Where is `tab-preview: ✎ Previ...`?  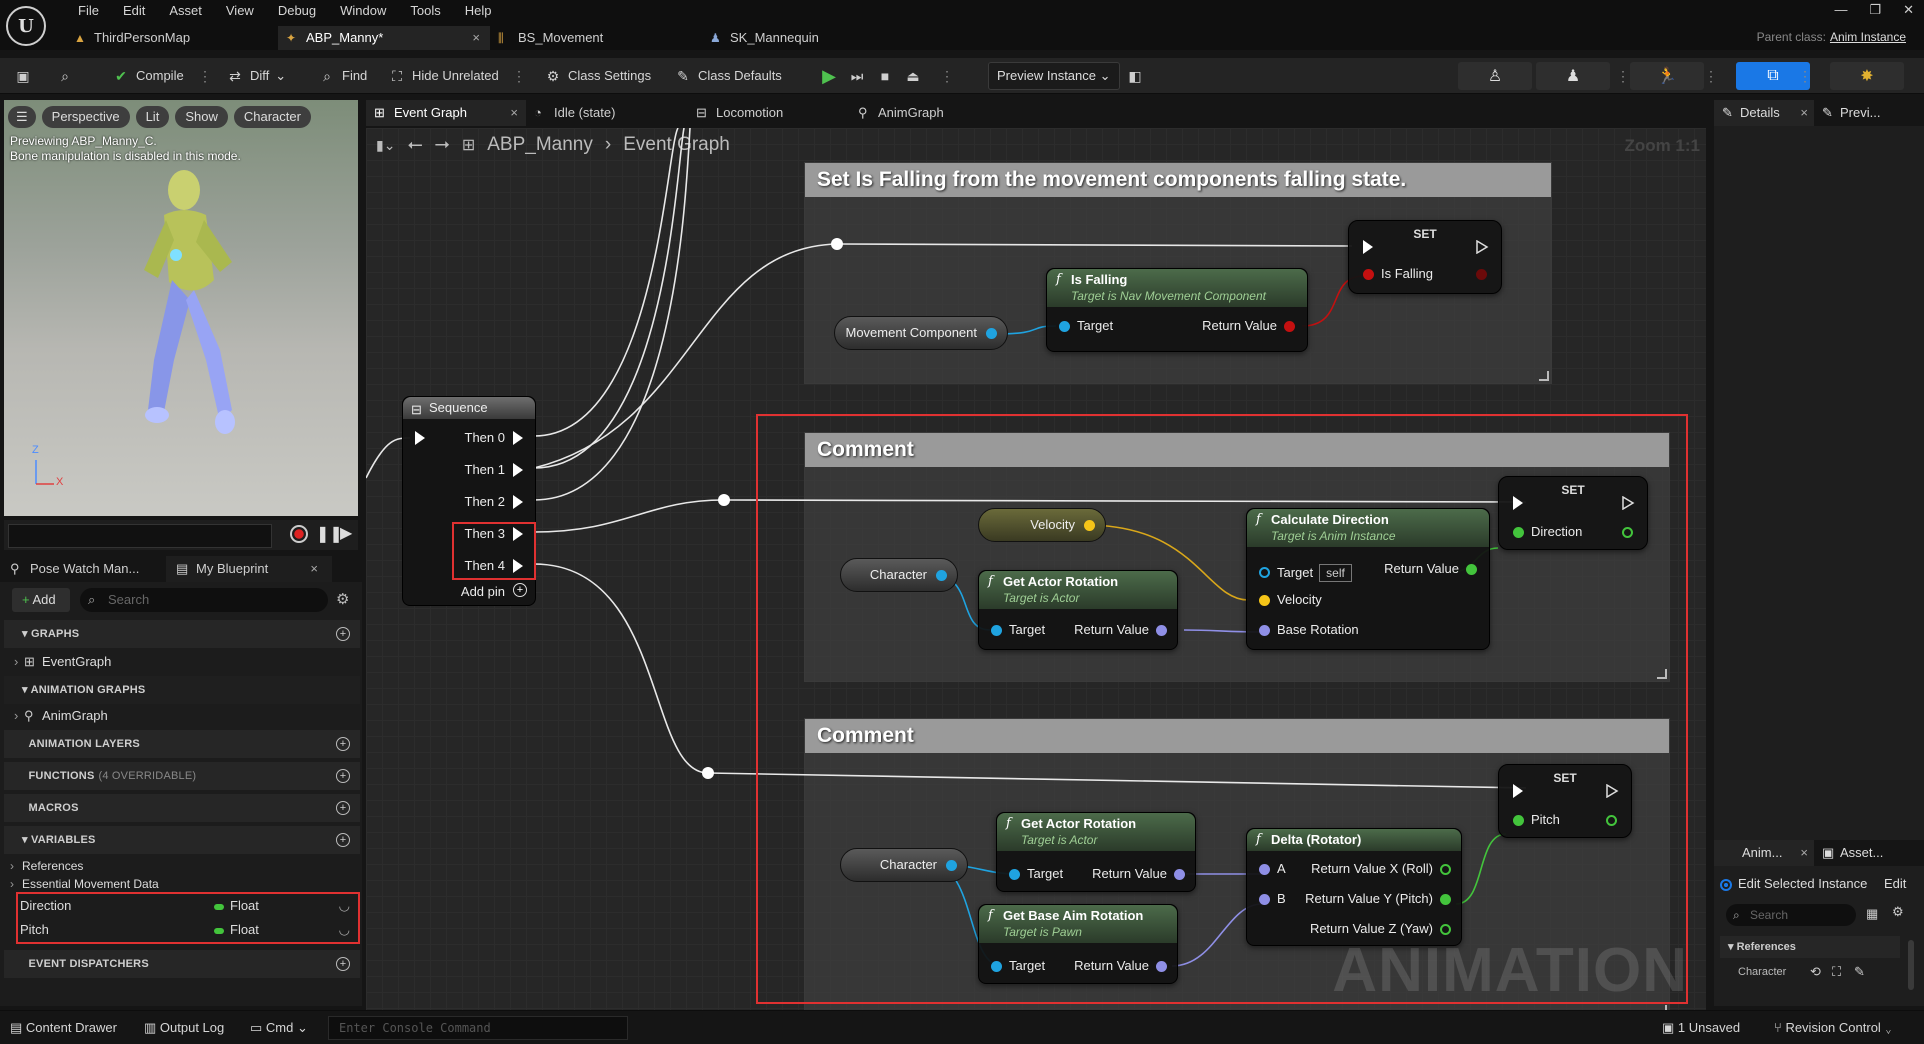 tab-preview: ✎ Previ... is located at coordinates (1864, 113).